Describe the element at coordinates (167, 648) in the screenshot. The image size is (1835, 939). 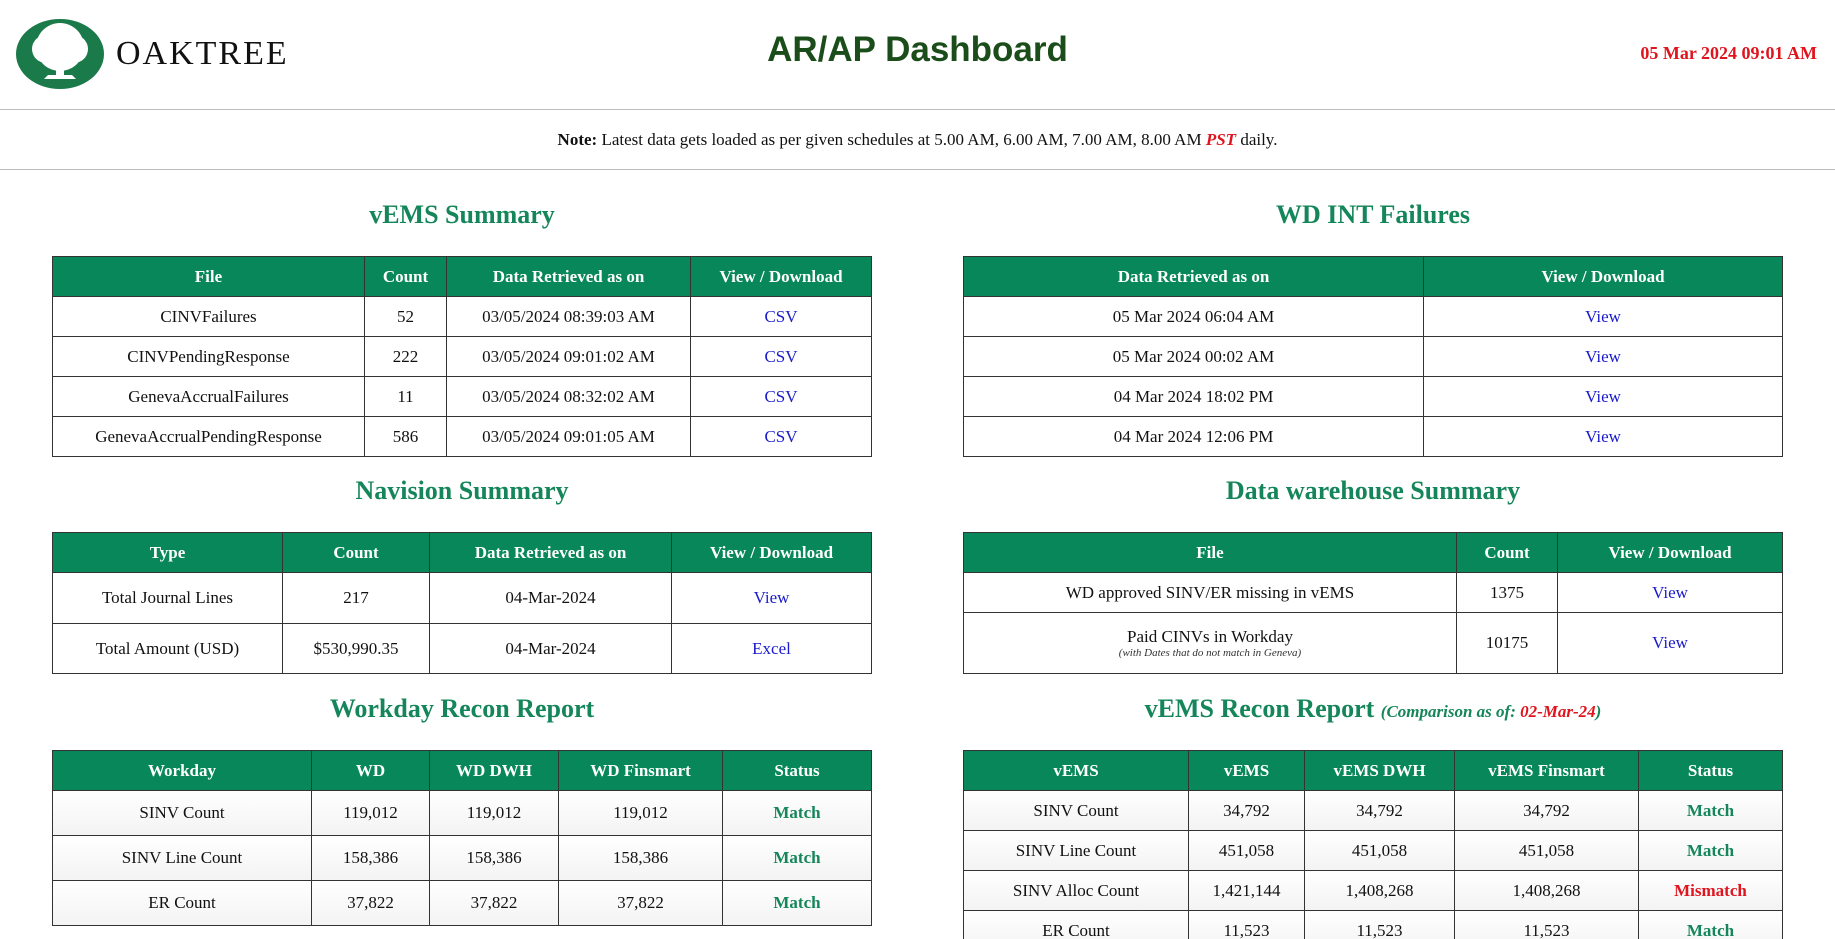
I see `type-cell: Total Amount (USD)` at that location.